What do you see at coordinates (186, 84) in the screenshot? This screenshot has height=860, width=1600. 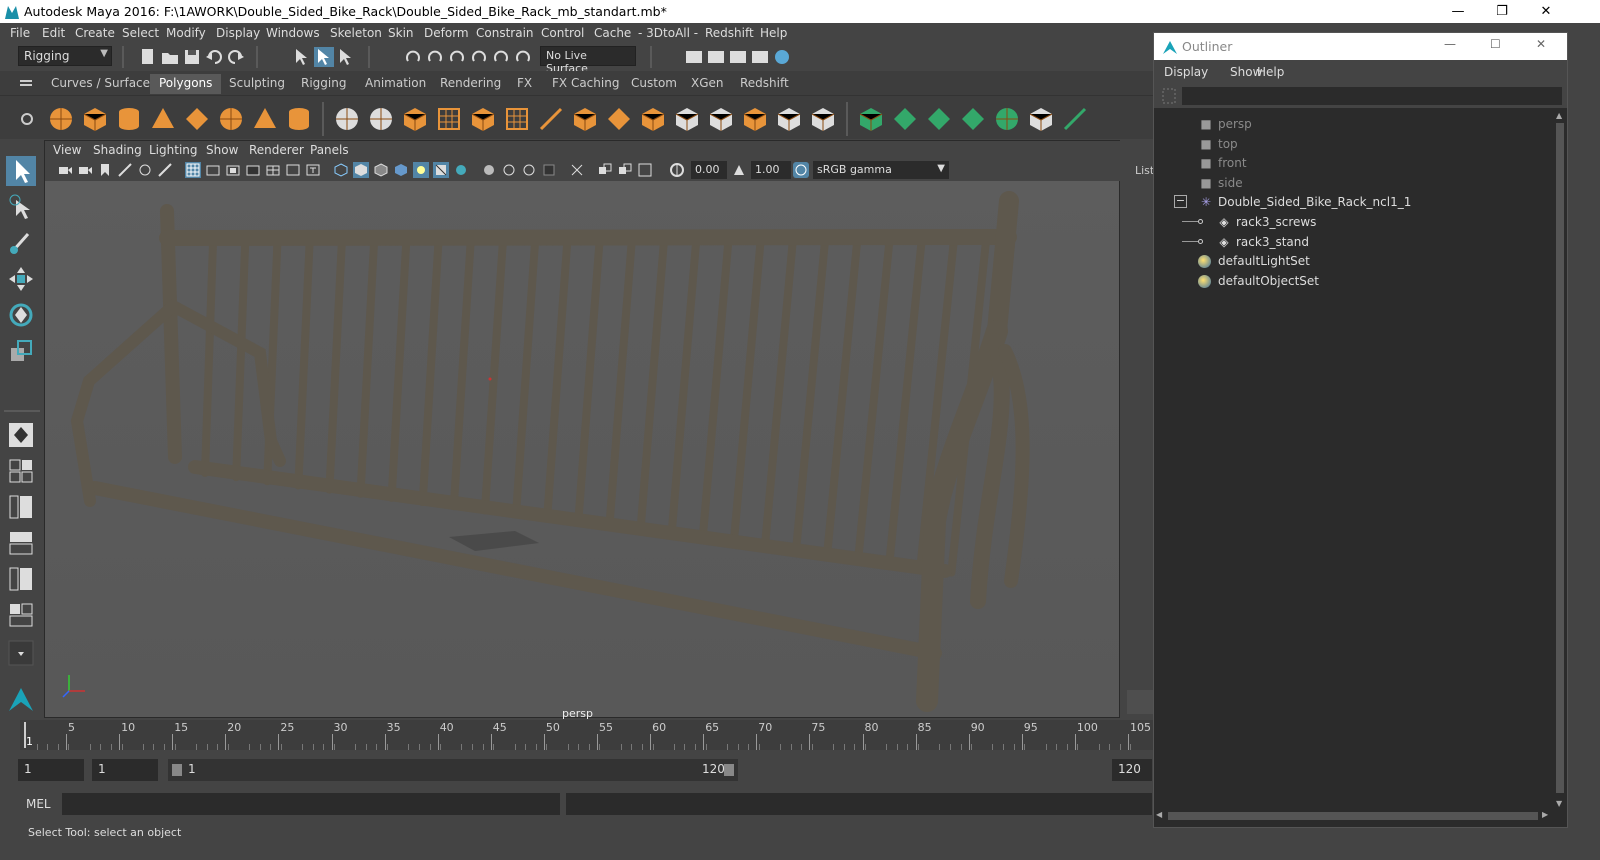 I see `shelf-tab-polygons: Polygons` at bounding box center [186, 84].